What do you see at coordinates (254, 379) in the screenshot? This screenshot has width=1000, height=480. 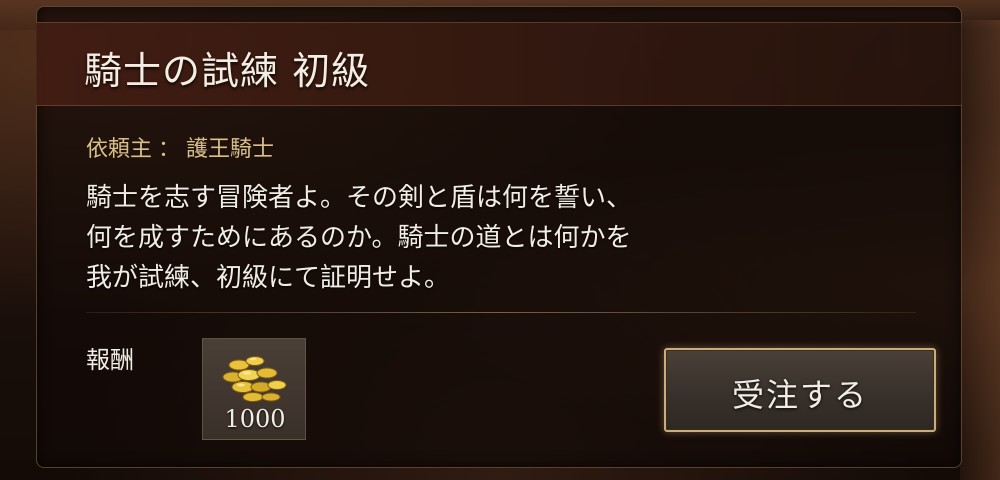 I see `gold-coins-icon` at bounding box center [254, 379].